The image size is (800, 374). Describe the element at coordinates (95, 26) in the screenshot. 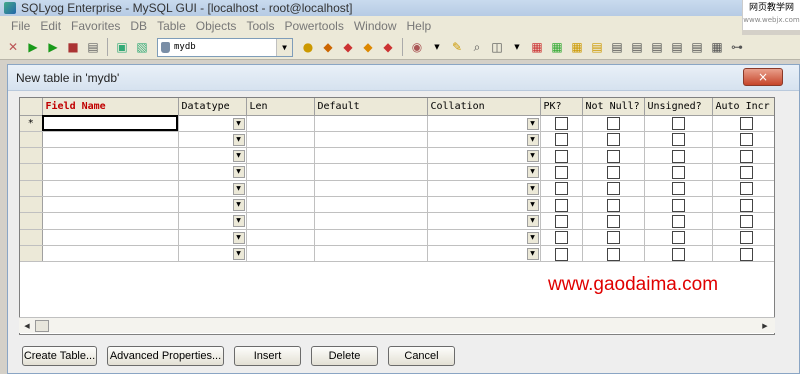

I see `menu-favorites: Favorites` at that location.